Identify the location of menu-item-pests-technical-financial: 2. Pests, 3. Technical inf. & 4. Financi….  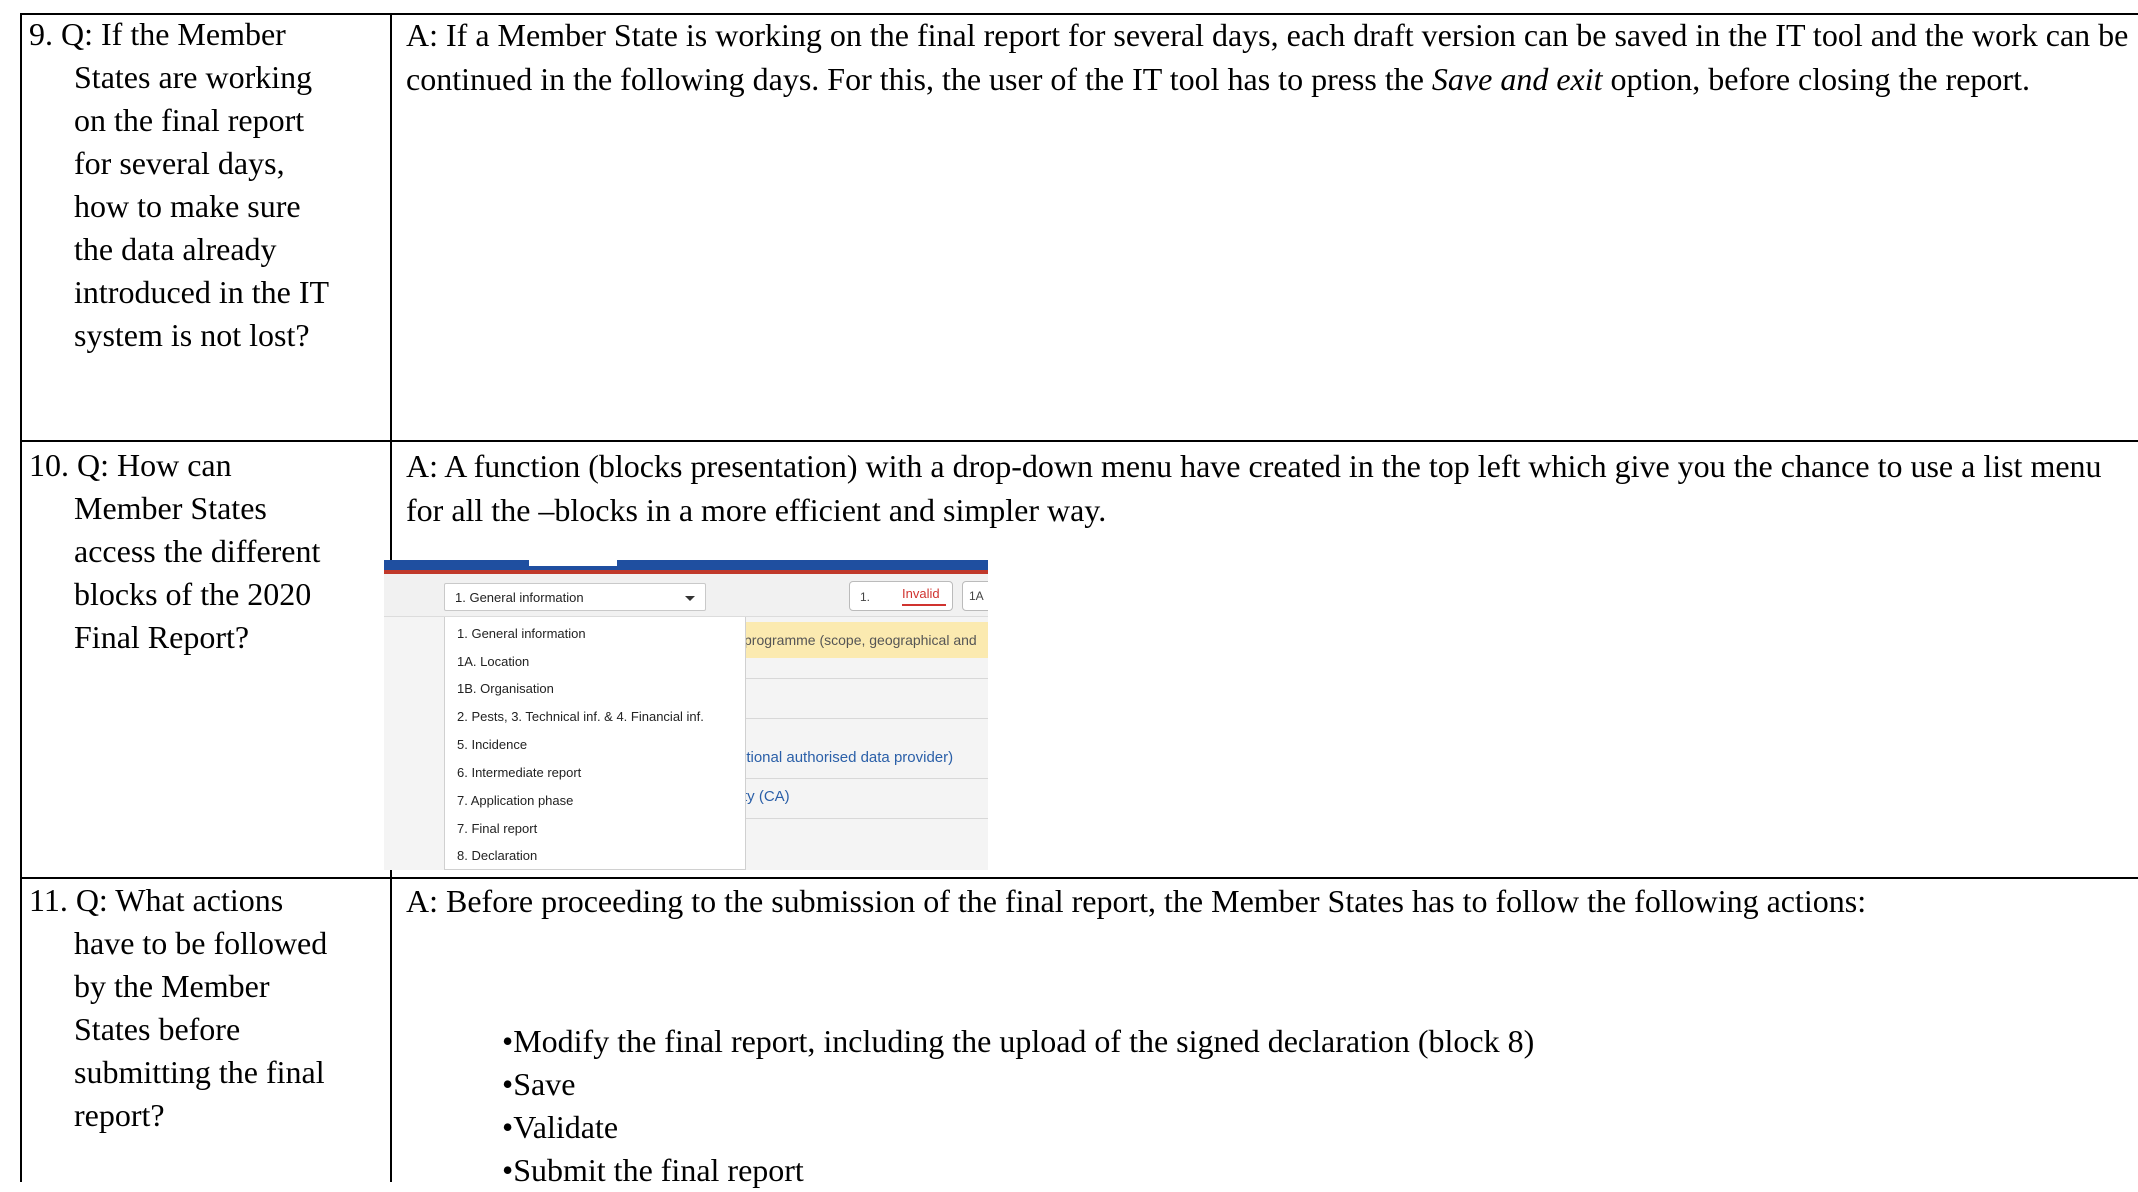
(580, 716).